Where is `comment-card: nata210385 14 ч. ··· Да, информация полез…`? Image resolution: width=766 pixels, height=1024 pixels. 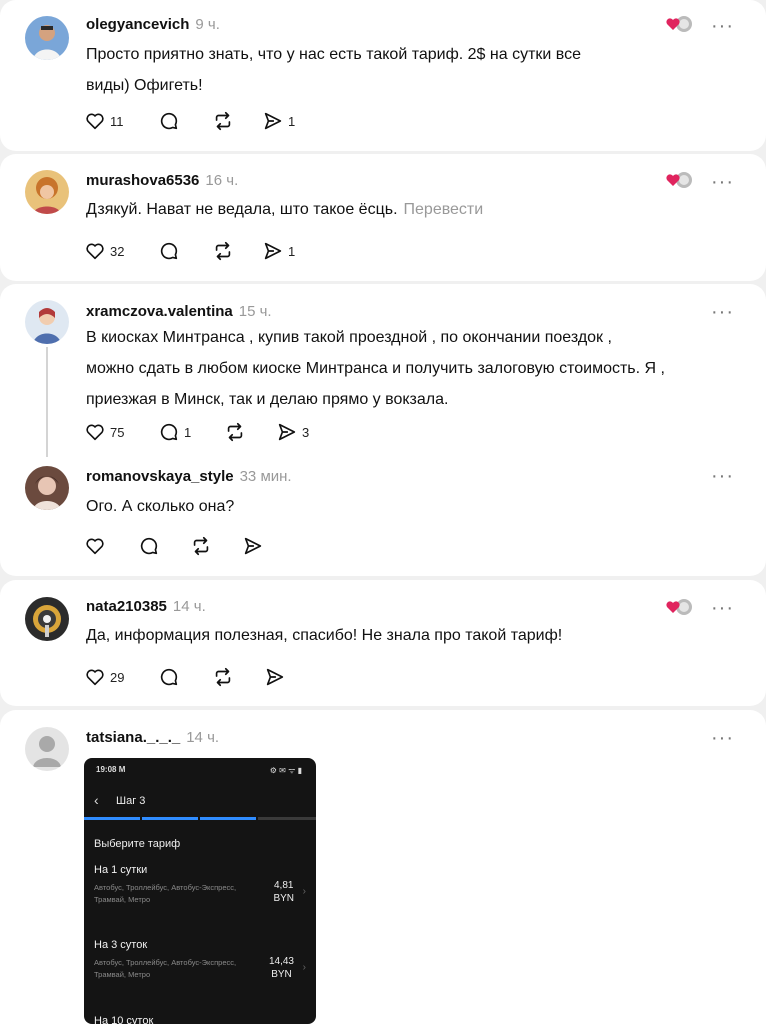
comment-card: nata210385 14 ч. ··· Да, информация полез… is located at coordinates (383, 643).